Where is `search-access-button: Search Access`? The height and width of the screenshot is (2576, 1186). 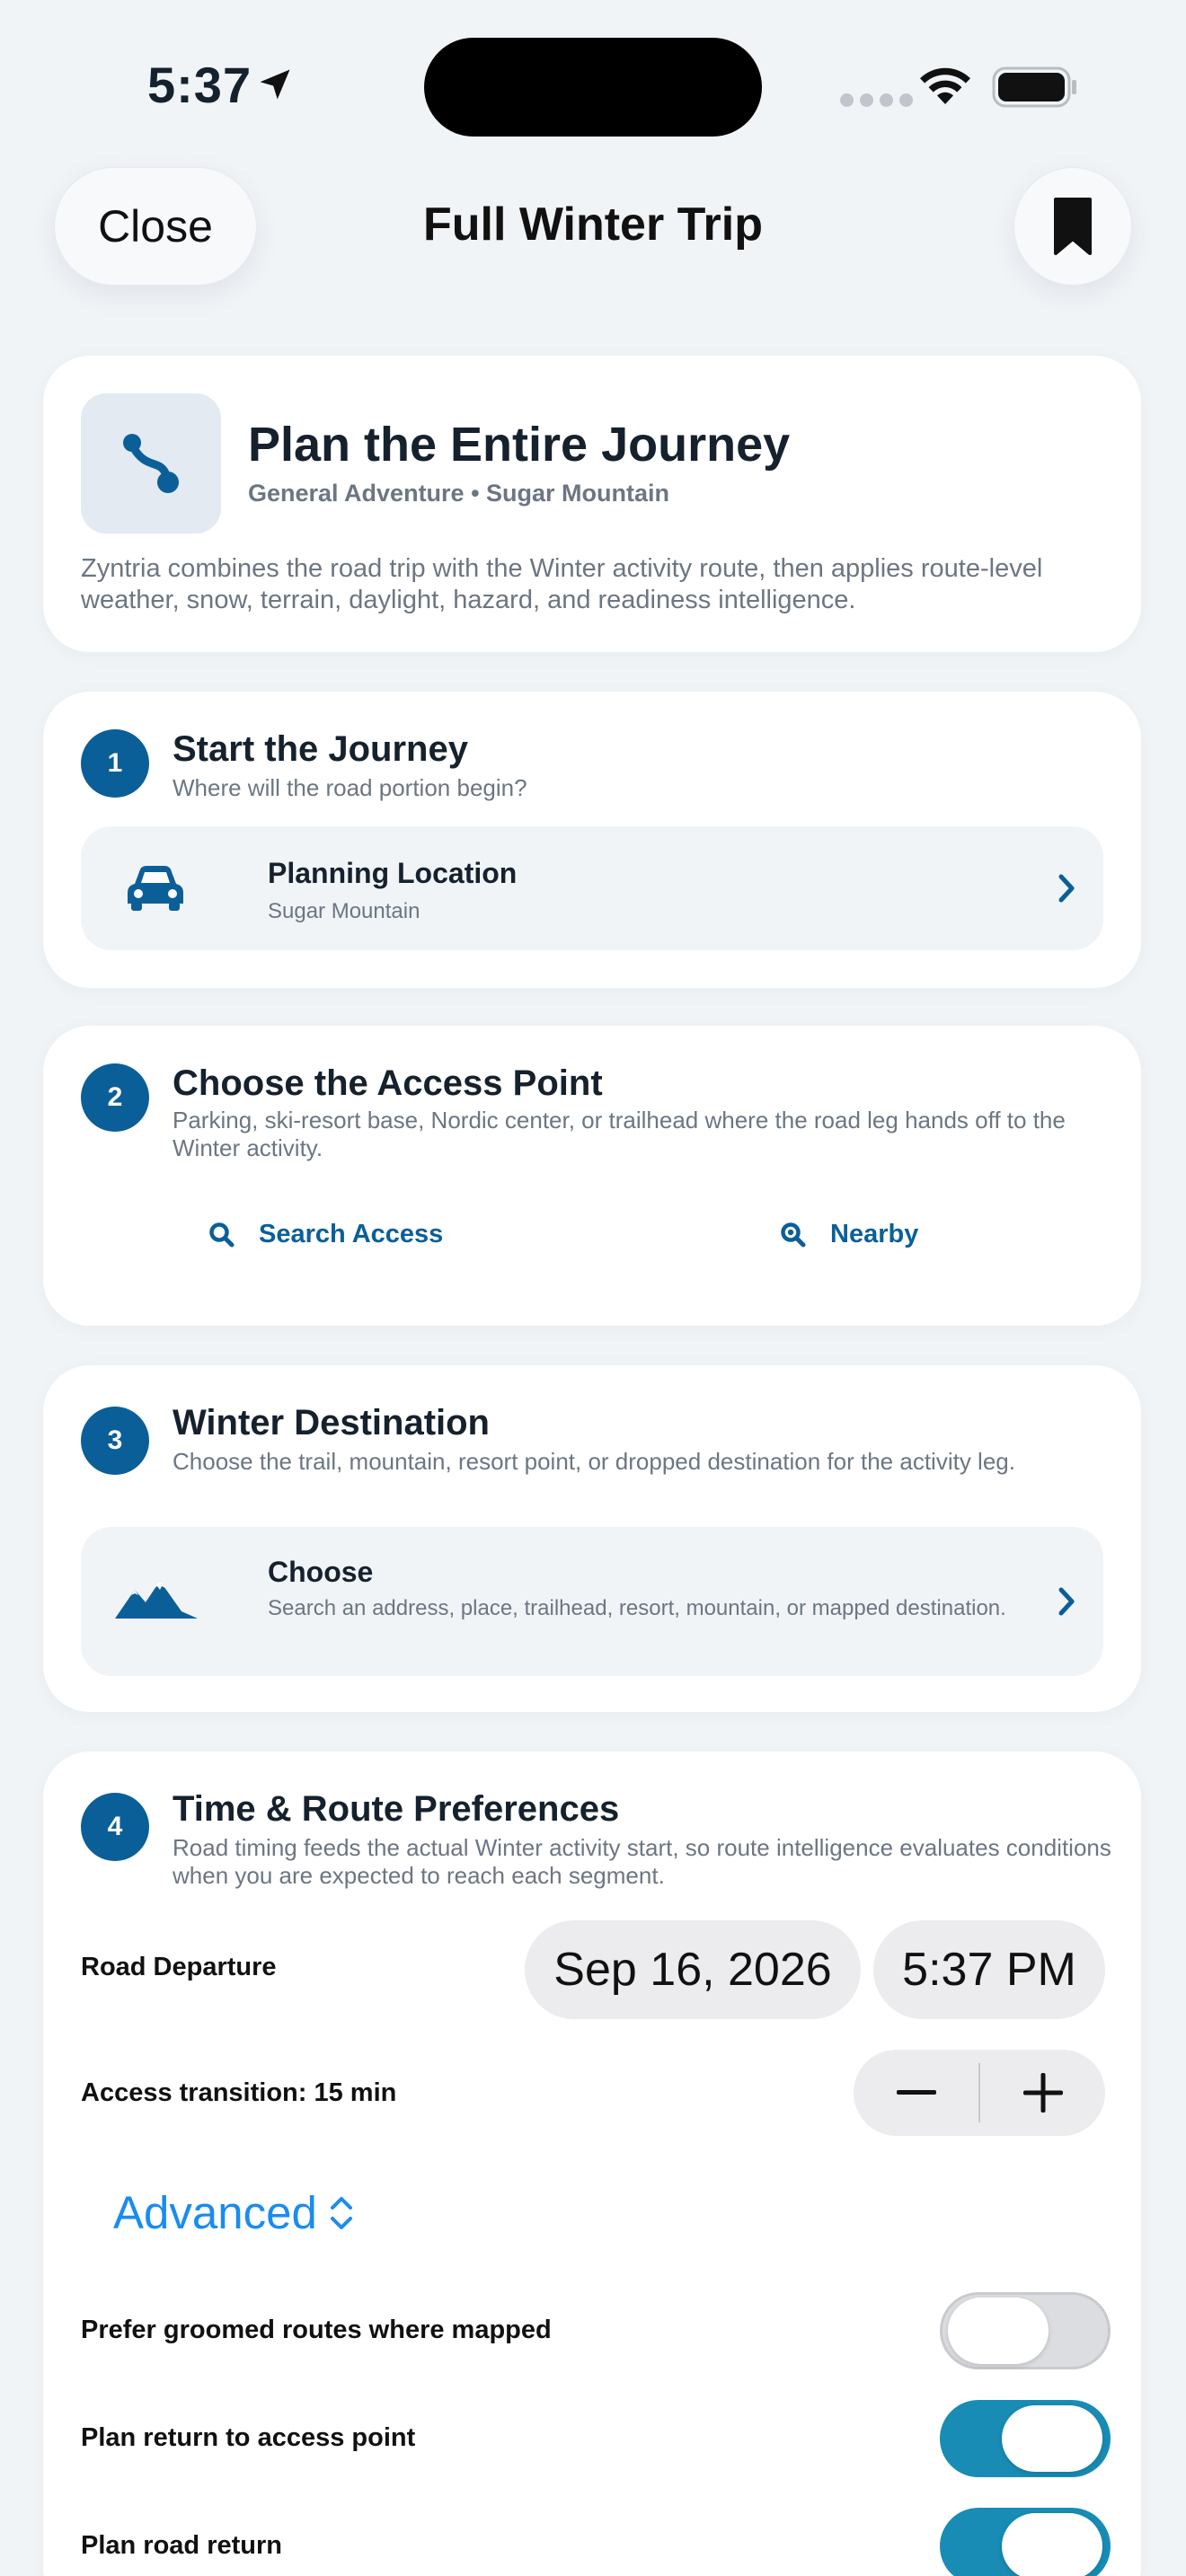 search-access-button: Search Access is located at coordinates (325, 1234).